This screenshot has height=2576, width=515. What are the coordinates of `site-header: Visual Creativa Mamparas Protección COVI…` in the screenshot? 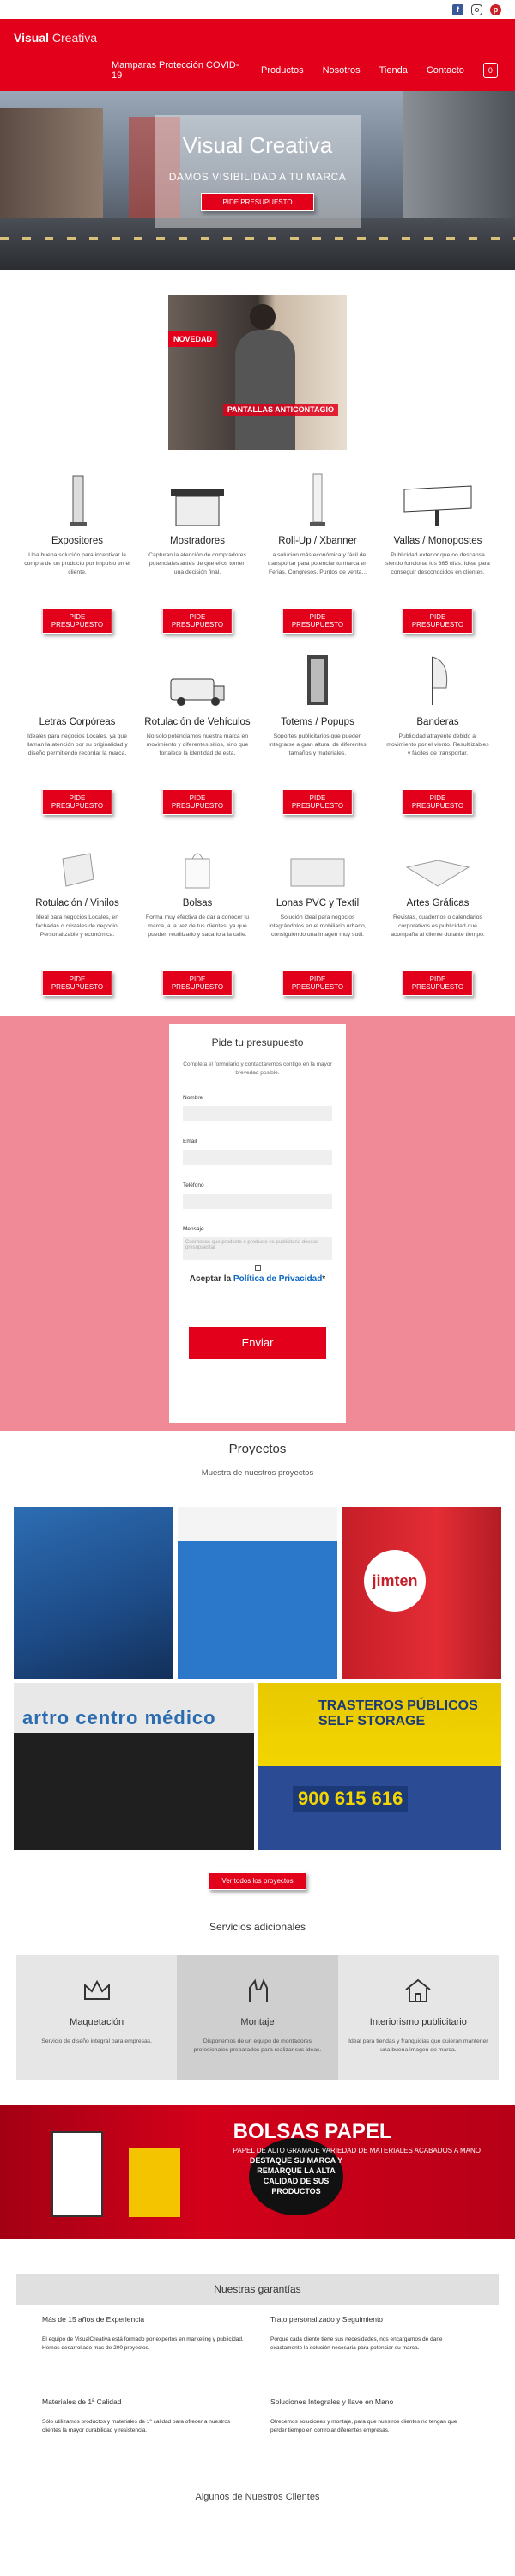 It's located at (257, 55).